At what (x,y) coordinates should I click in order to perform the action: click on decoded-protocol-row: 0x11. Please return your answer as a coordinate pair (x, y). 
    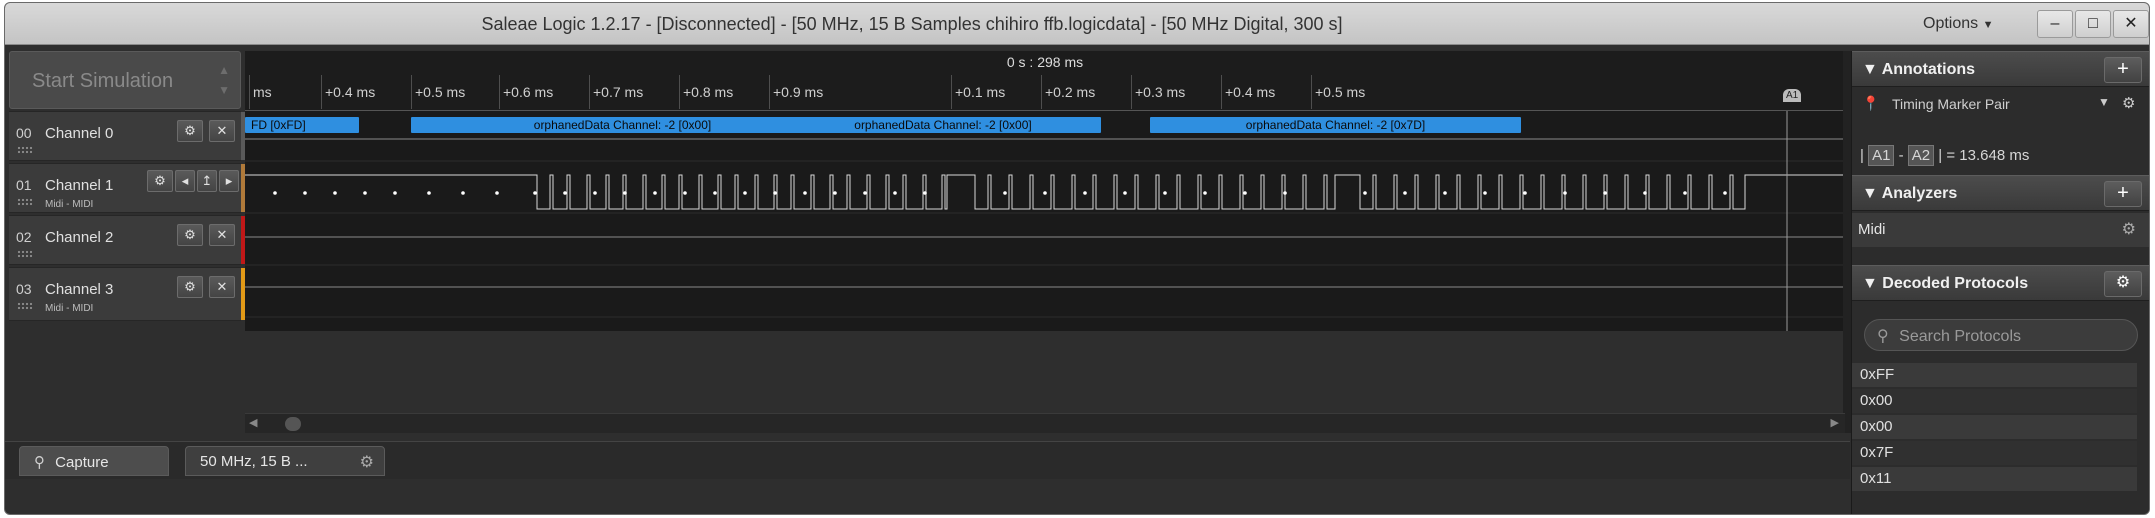
    Looking at the image, I should click on (1994, 479).